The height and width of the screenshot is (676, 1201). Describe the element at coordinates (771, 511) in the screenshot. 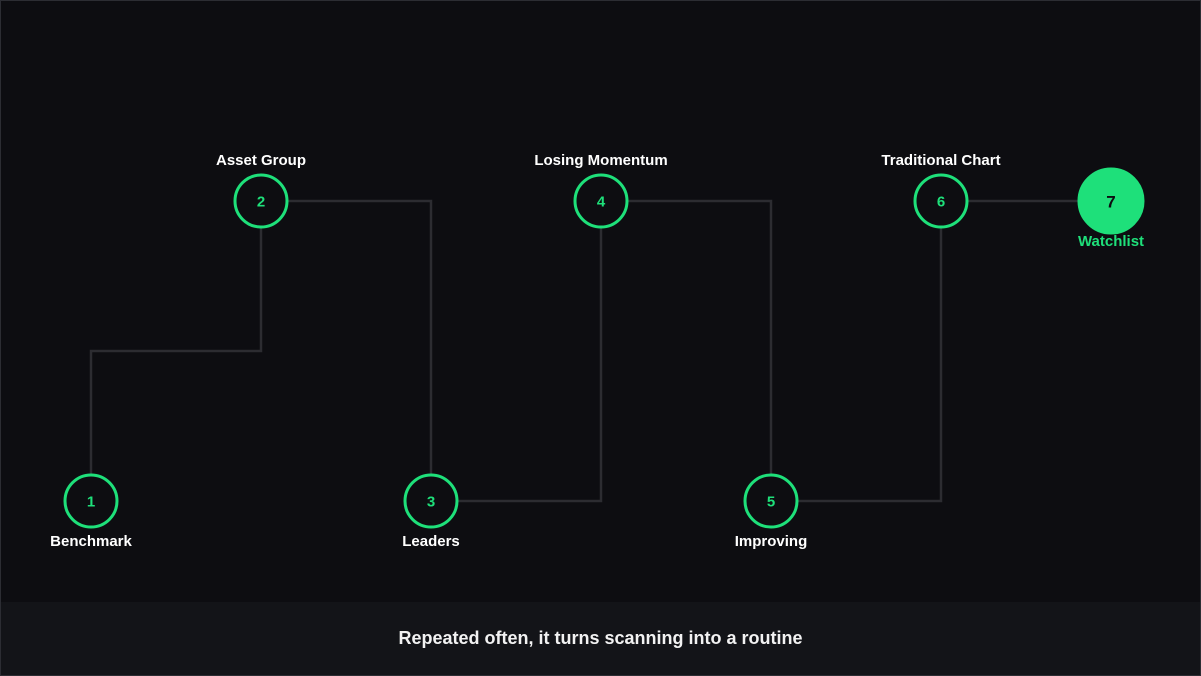

I see `step-node-5: 5 Improving` at that location.